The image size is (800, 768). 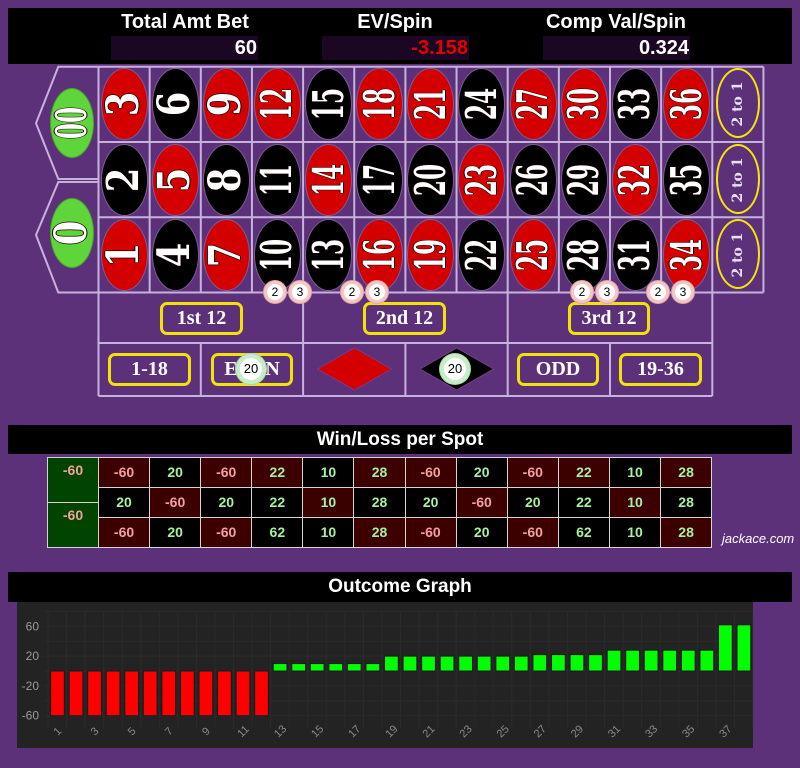 I want to click on number-spot-23: 23, so click(x=481, y=179).